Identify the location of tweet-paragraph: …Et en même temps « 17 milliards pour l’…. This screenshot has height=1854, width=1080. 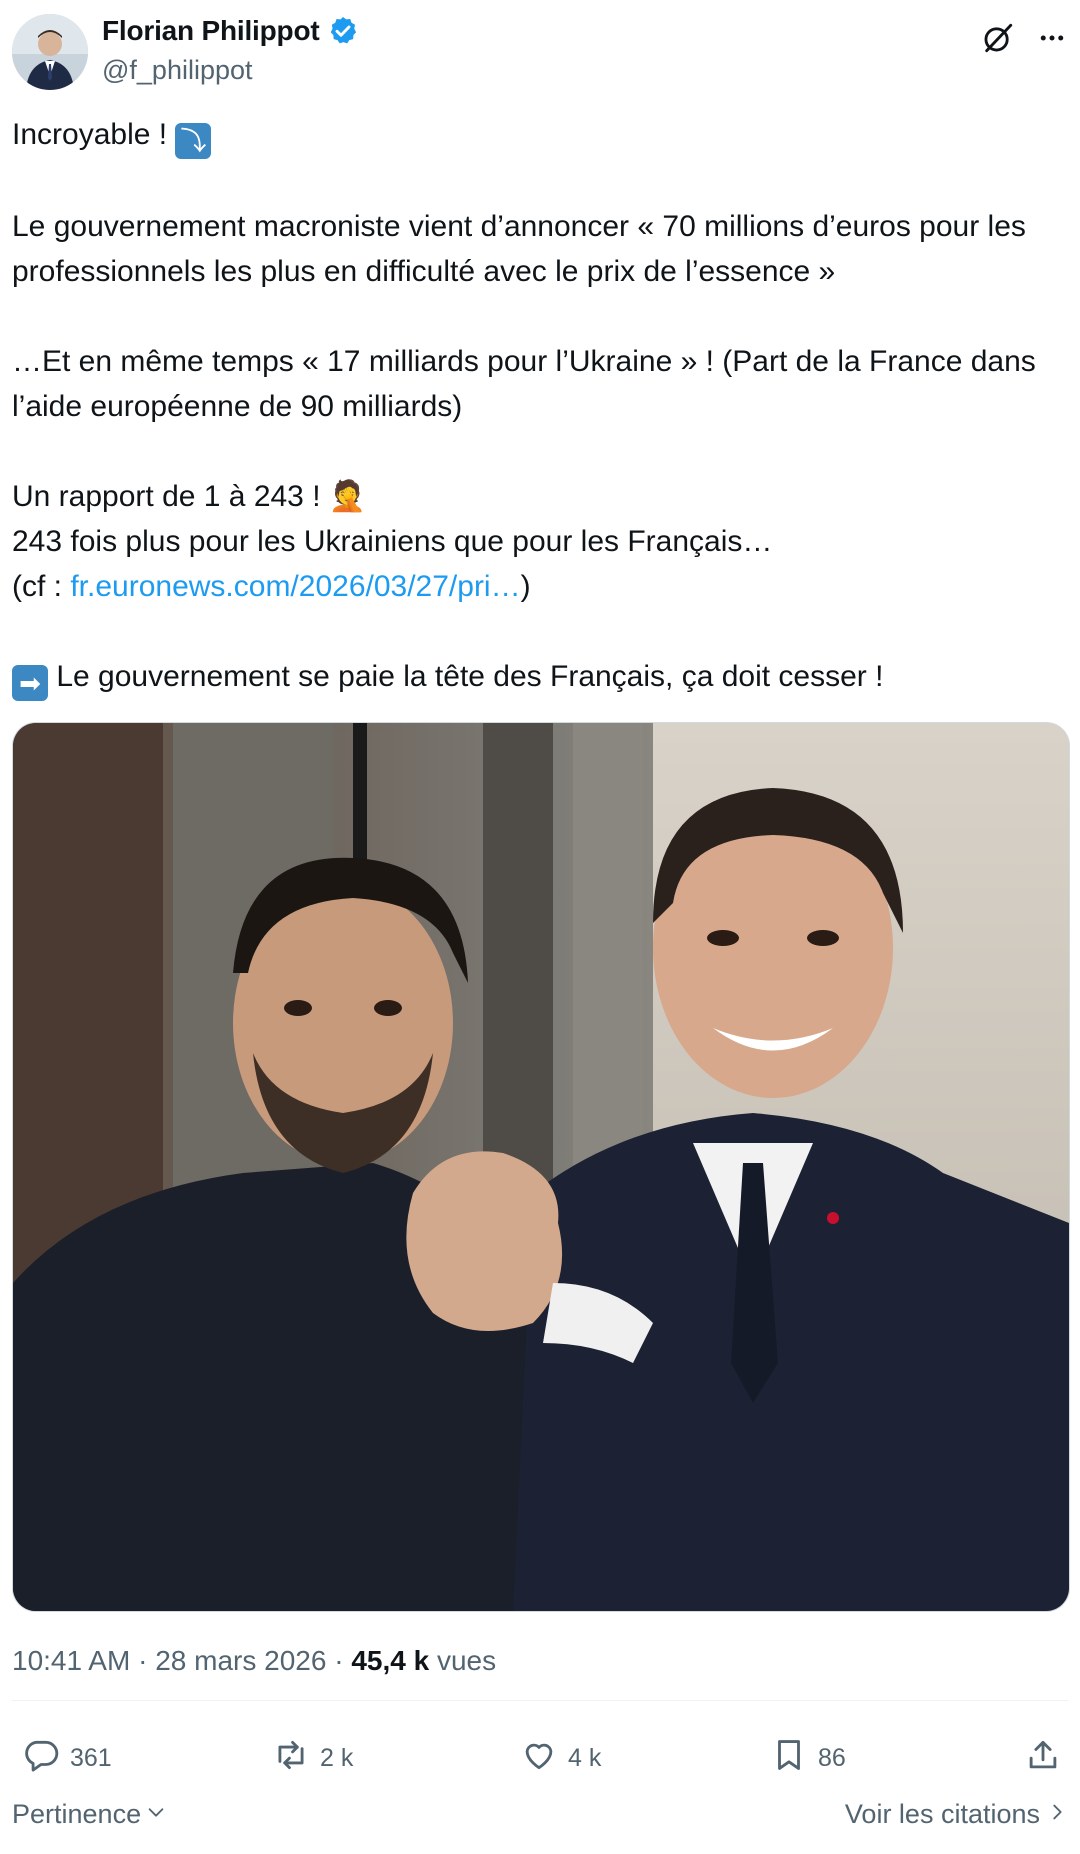
(524, 384).